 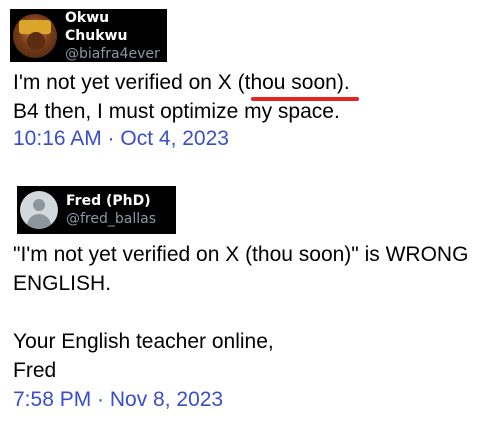 What do you see at coordinates (111, 219) in the screenshot?
I see `tweet2-handle: @fred_ballas` at bounding box center [111, 219].